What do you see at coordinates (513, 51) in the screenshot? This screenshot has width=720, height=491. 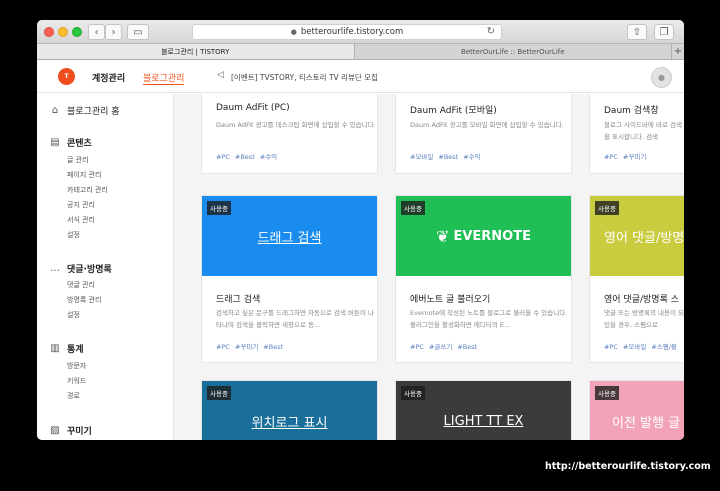 I see `tab-betterourlife: BetterOurLife :: BetterOurLife` at bounding box center [513, 51].